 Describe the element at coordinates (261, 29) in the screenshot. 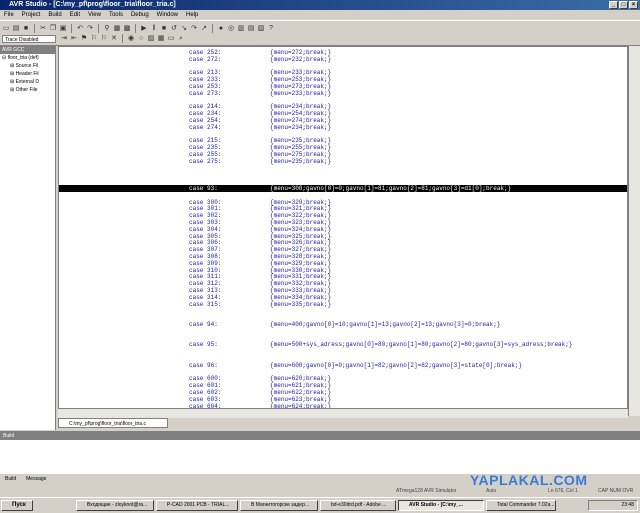

I see `io-view-icon: ▧` at that location.